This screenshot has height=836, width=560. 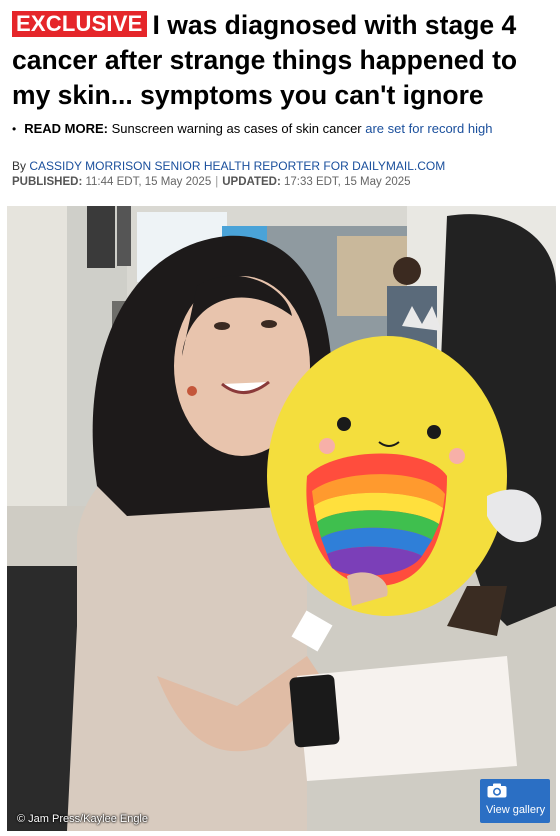 I want to click on published-label: PUBLISHED:, so click(x=47, y=182).